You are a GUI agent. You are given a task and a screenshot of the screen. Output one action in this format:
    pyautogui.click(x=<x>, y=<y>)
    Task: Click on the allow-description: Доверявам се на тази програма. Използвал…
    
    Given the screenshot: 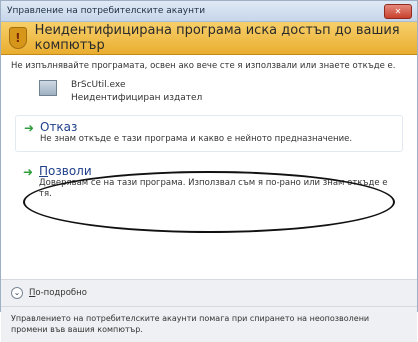 What is the action you would take?
    pyautogui.click(x=213, y=188)
    